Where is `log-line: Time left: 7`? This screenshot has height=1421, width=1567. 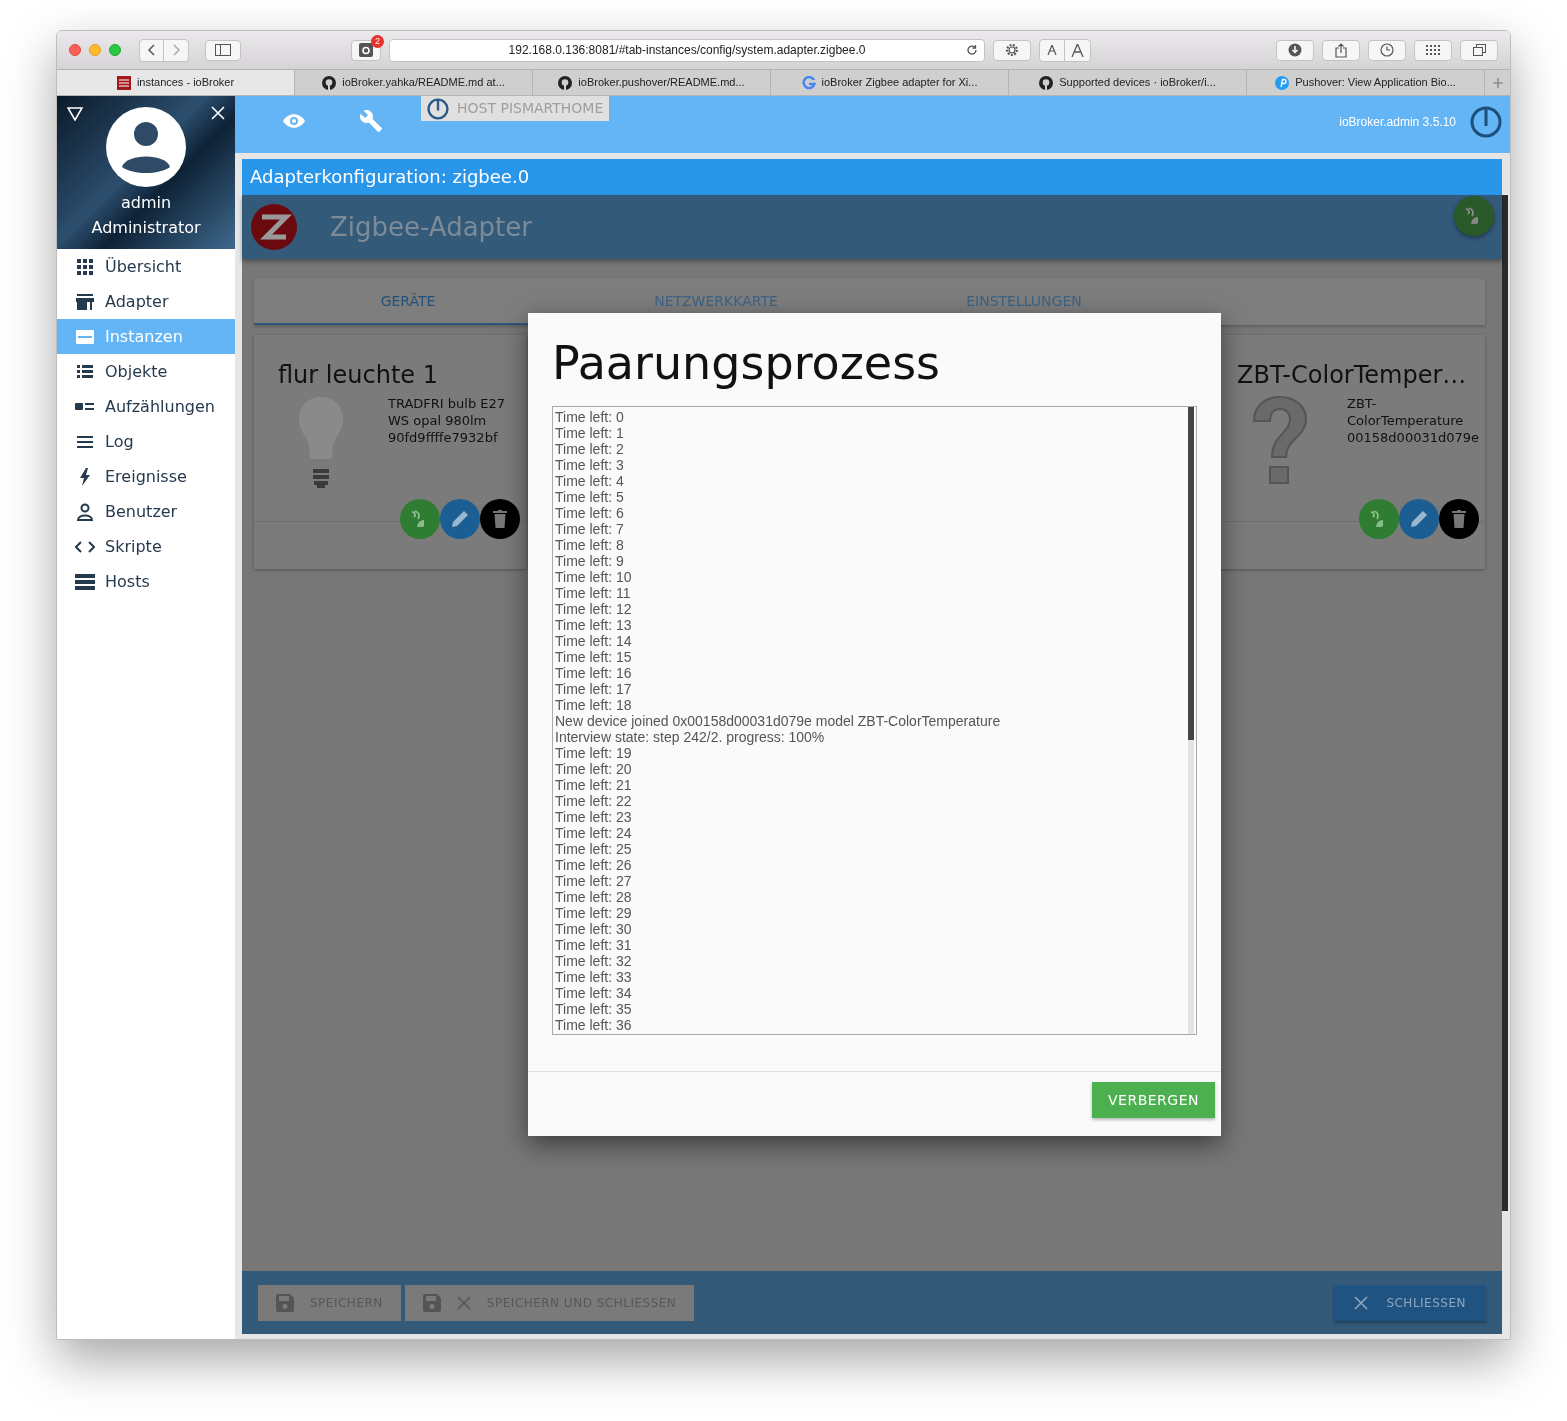
log-line: Time left: 7 is located at coordinates (590, 529).